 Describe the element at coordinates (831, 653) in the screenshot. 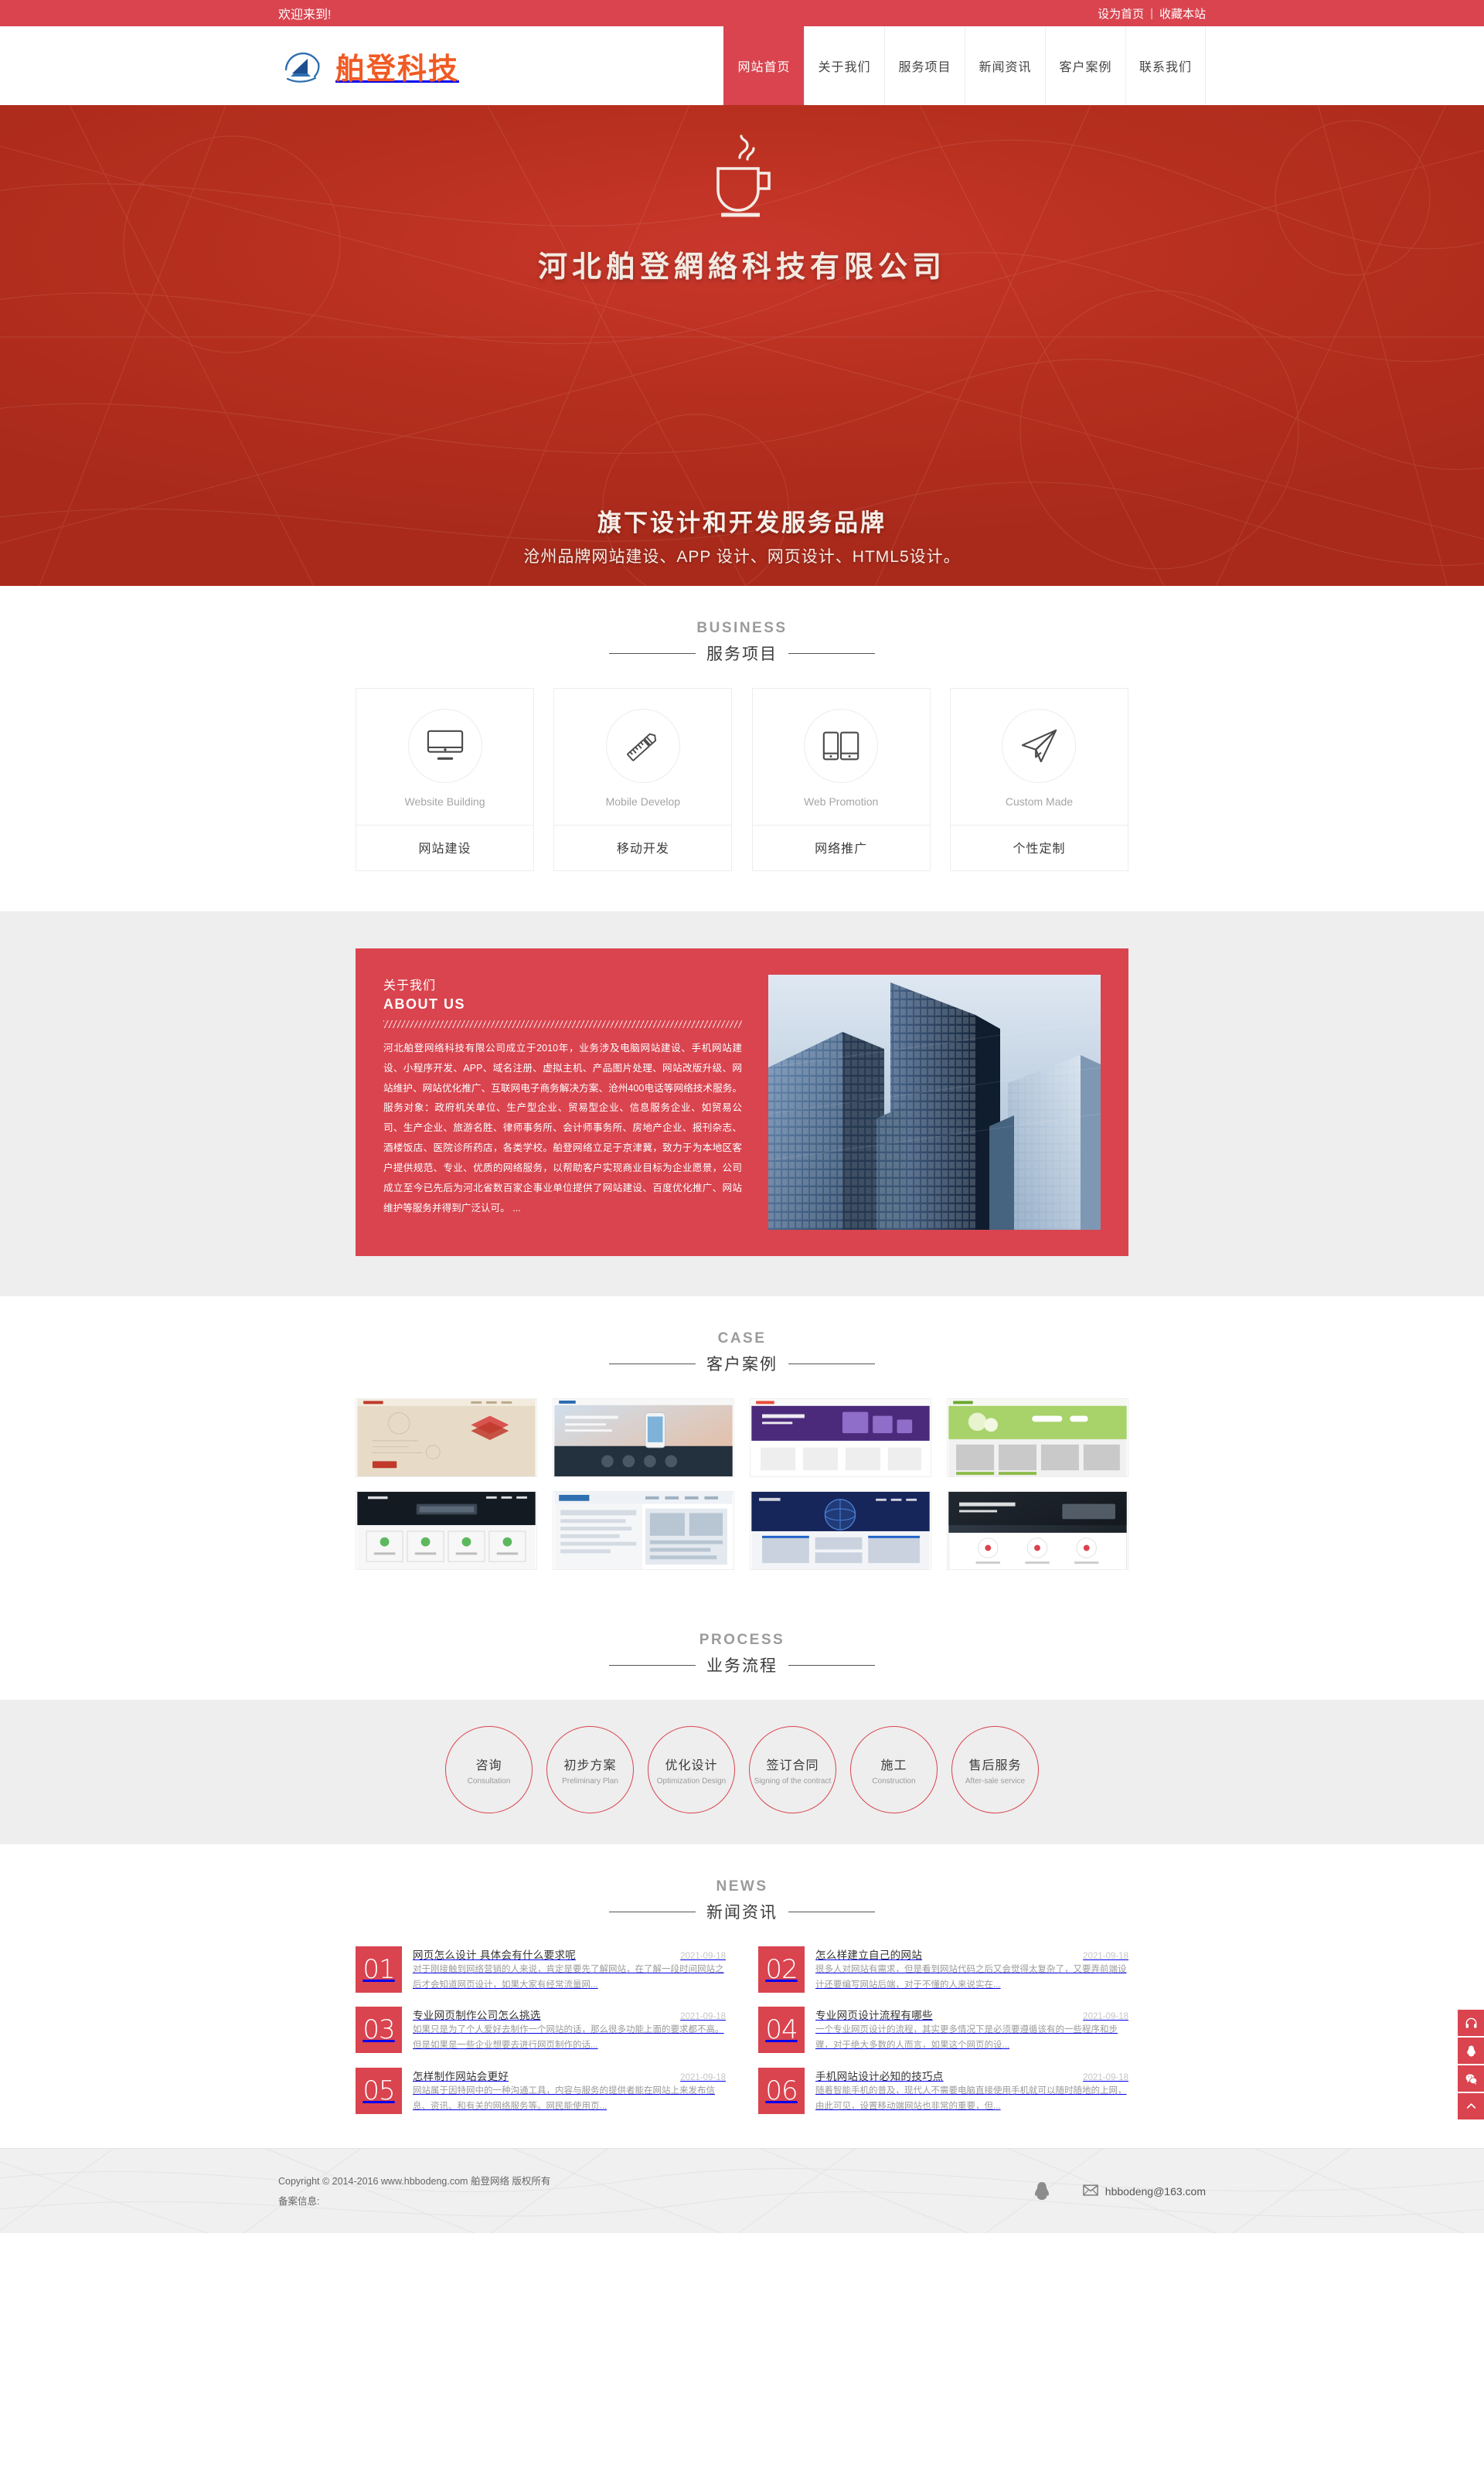

I see `heading-rule-right` at that location.